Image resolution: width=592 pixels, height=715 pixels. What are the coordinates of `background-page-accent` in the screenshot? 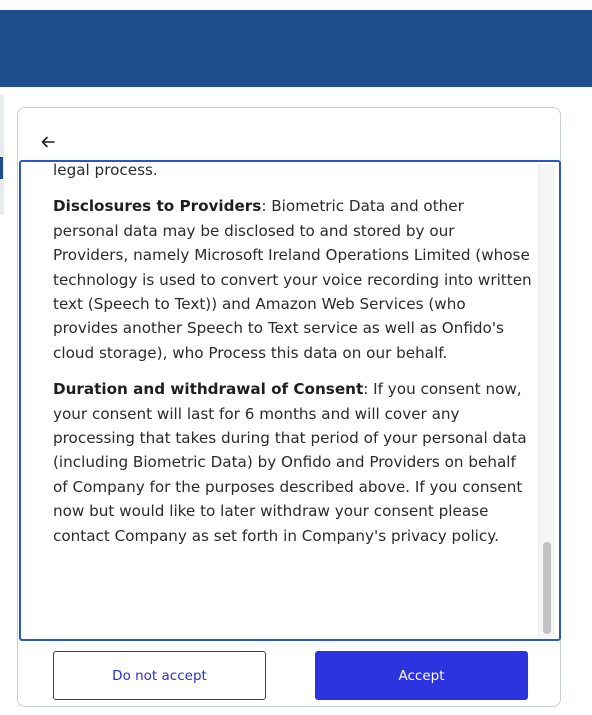 It's located at (1, 168).